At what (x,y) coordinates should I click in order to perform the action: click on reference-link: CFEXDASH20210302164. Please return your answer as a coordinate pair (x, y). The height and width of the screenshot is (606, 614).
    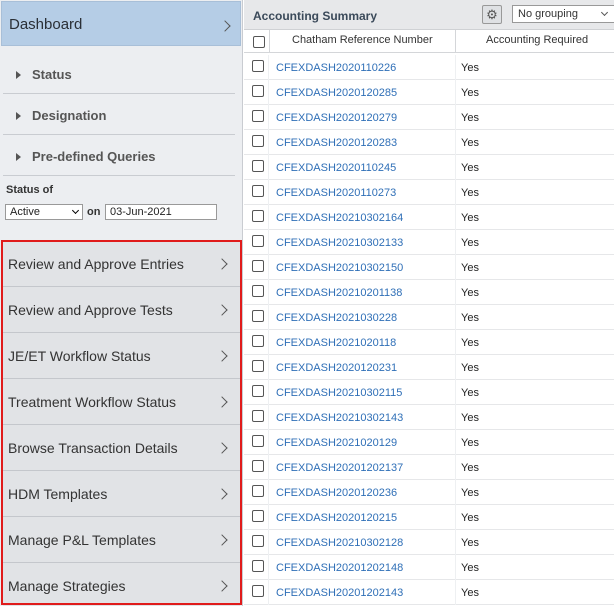
    Looking at the image, I should click on (339, 218).